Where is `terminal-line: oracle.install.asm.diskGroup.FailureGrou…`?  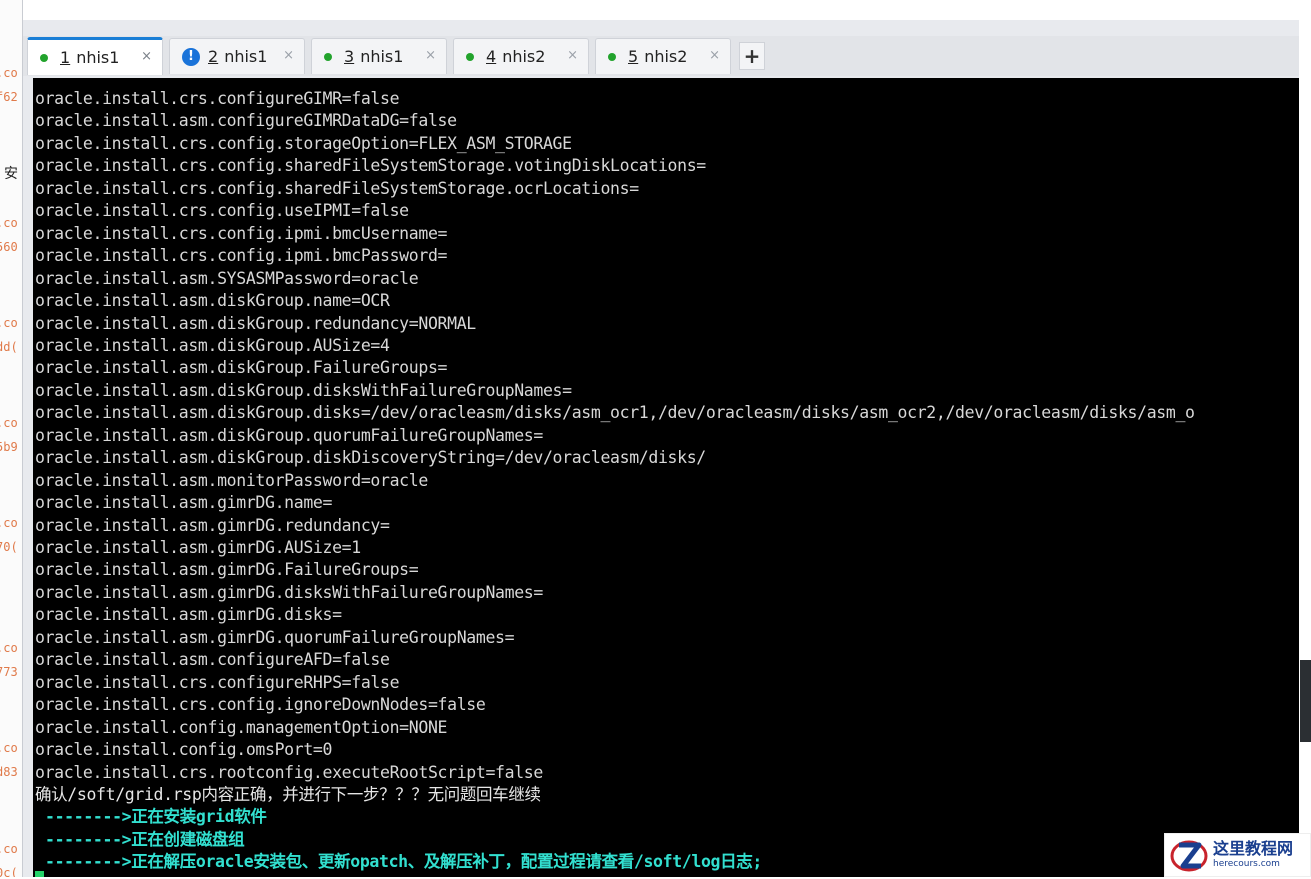 terminal-line: oracle.install.asm.diskGroup.FailureGrou… is located at coordinates (241, 368).